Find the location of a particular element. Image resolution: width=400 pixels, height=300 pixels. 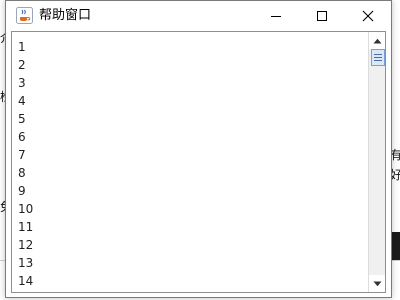

scroll-up-button is located at coordinates (377, 40).